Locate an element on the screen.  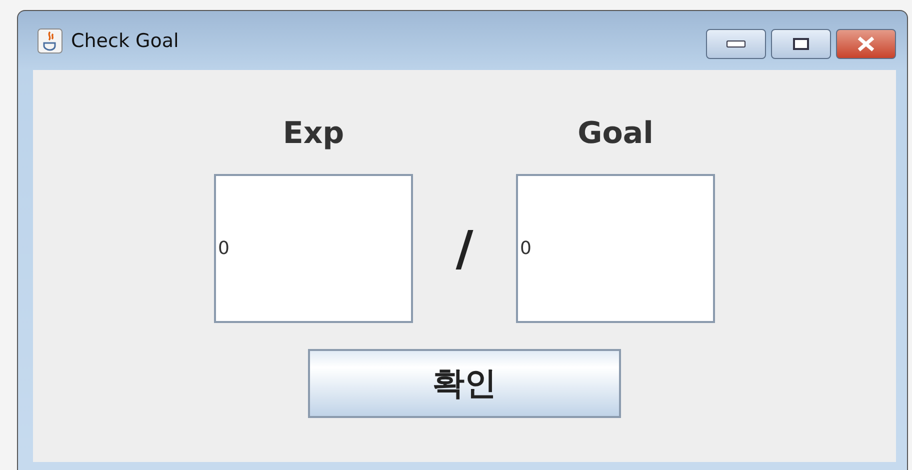
minimize-icon is located at coordinates (736, 44).